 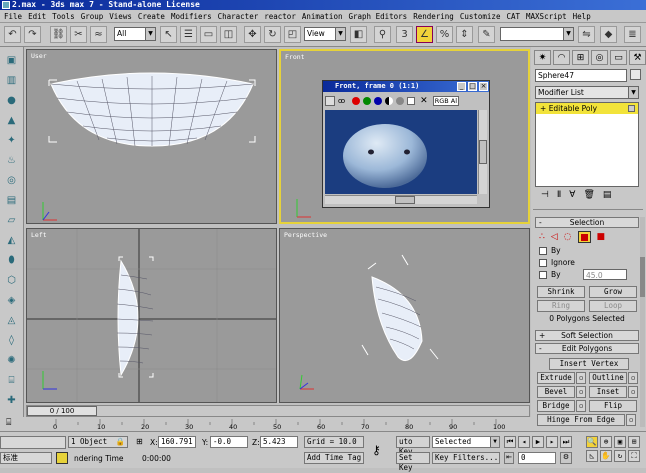 What do you see at coordinates (292, 34) in the screenshot?
I see `scale-icon: ◰` at bounding box center [292, 34].